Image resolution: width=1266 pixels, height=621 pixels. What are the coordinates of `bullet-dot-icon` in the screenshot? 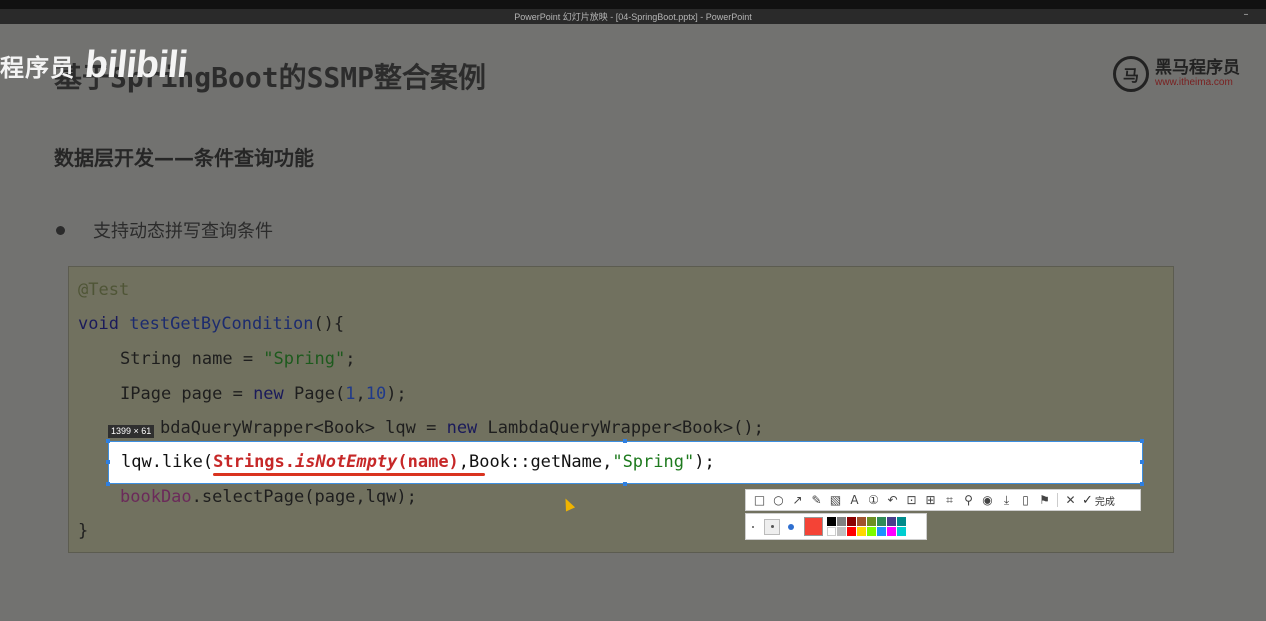 It's located at (60, 230).